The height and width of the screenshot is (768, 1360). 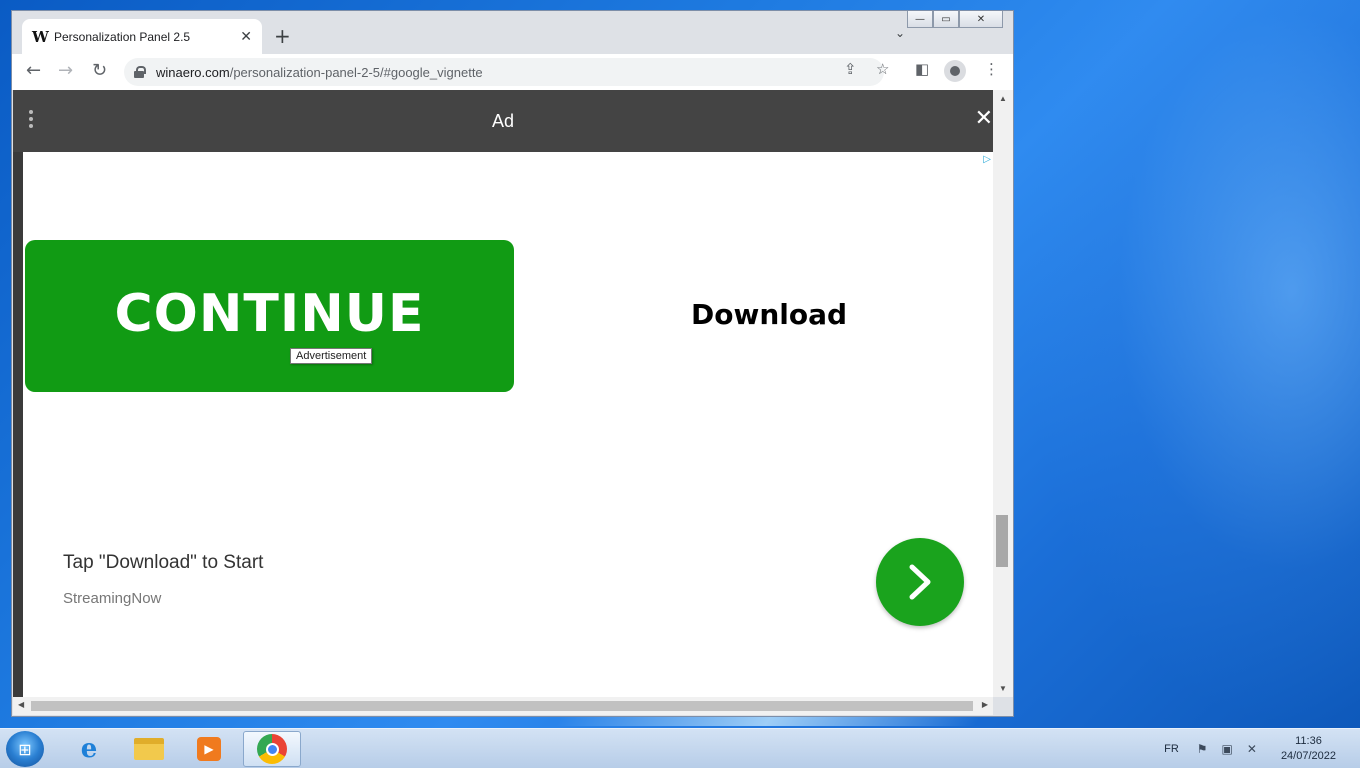 I want to click on ad-options-icon, so click(x=31, y=120).